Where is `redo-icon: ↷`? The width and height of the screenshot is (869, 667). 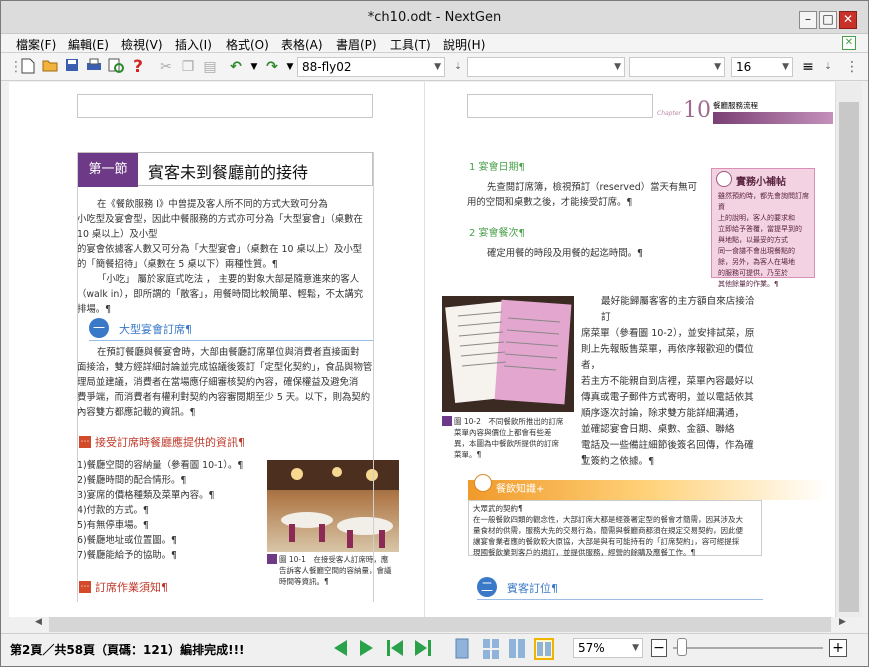
redo-icon: ↷ is located at coordinates (272, 67).